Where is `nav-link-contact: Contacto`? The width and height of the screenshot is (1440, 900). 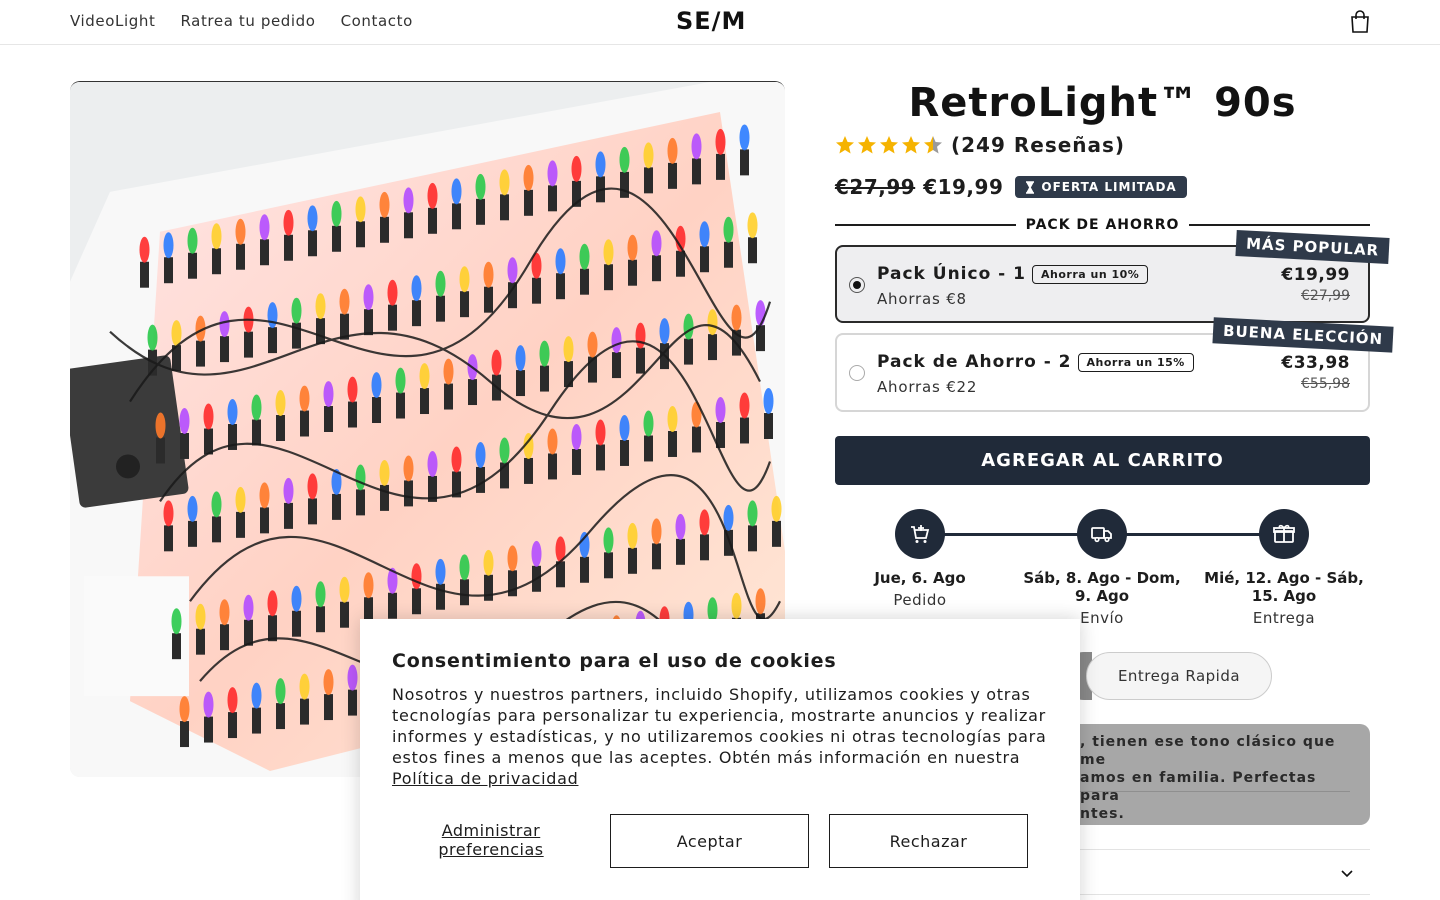
nav-link-contact: Contacto is located at coordinates (377, 21).